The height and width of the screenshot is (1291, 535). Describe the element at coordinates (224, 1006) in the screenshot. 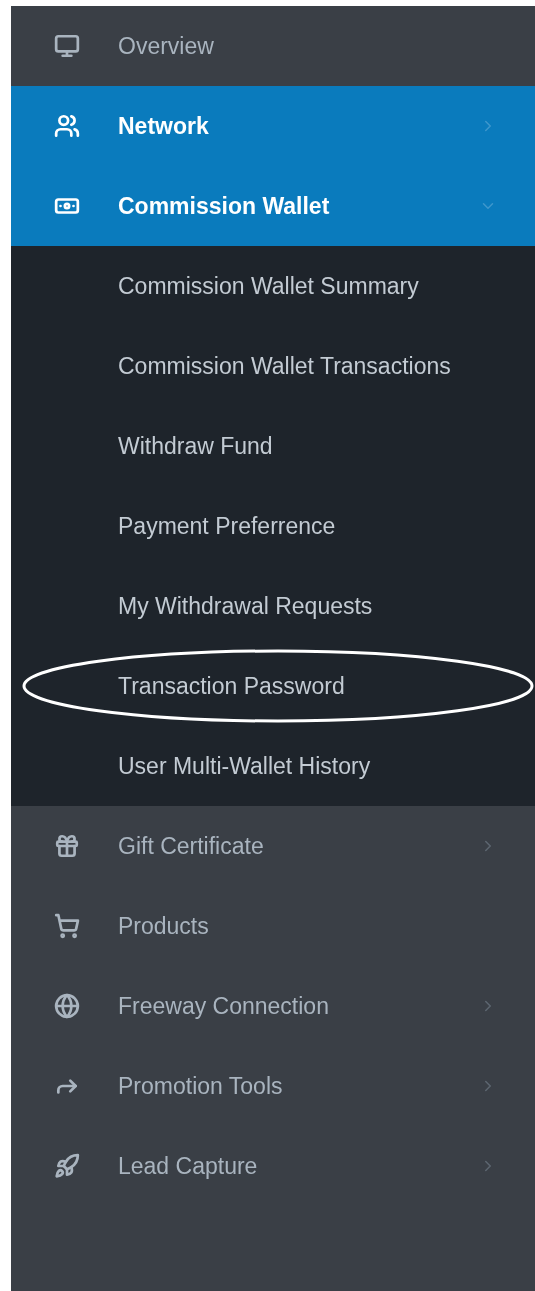

I see `item-label: Freeway Connection` at that location.